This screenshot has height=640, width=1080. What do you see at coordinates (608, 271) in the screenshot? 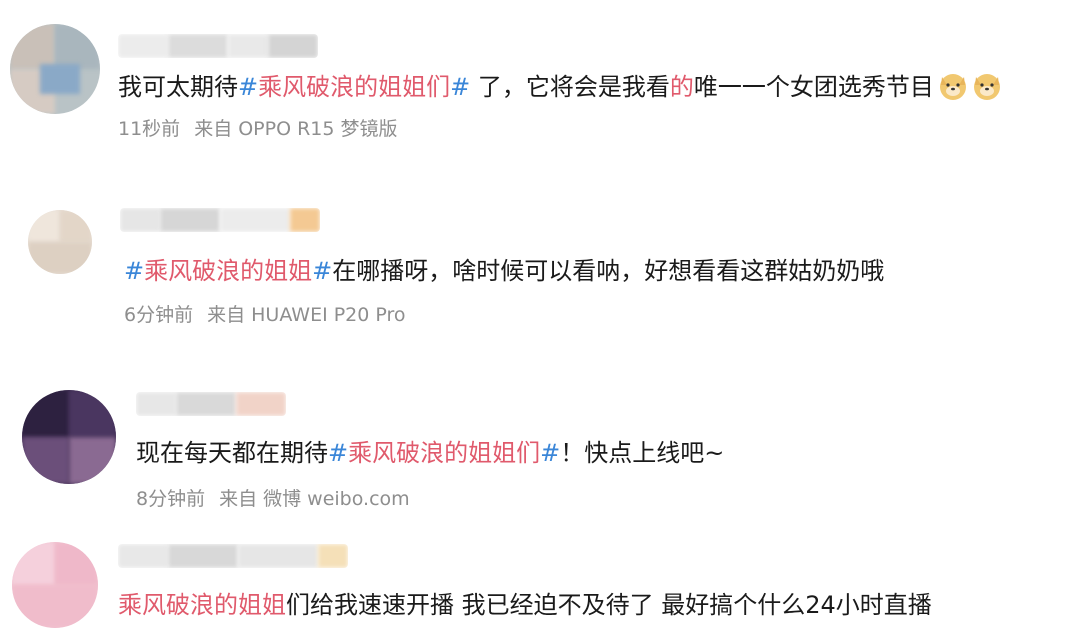
I see `comment-text-suffix: 在哪播呀，啥时候可以看呐，好想看看这群姑奶奶哦` at bounding box center [608, 271].